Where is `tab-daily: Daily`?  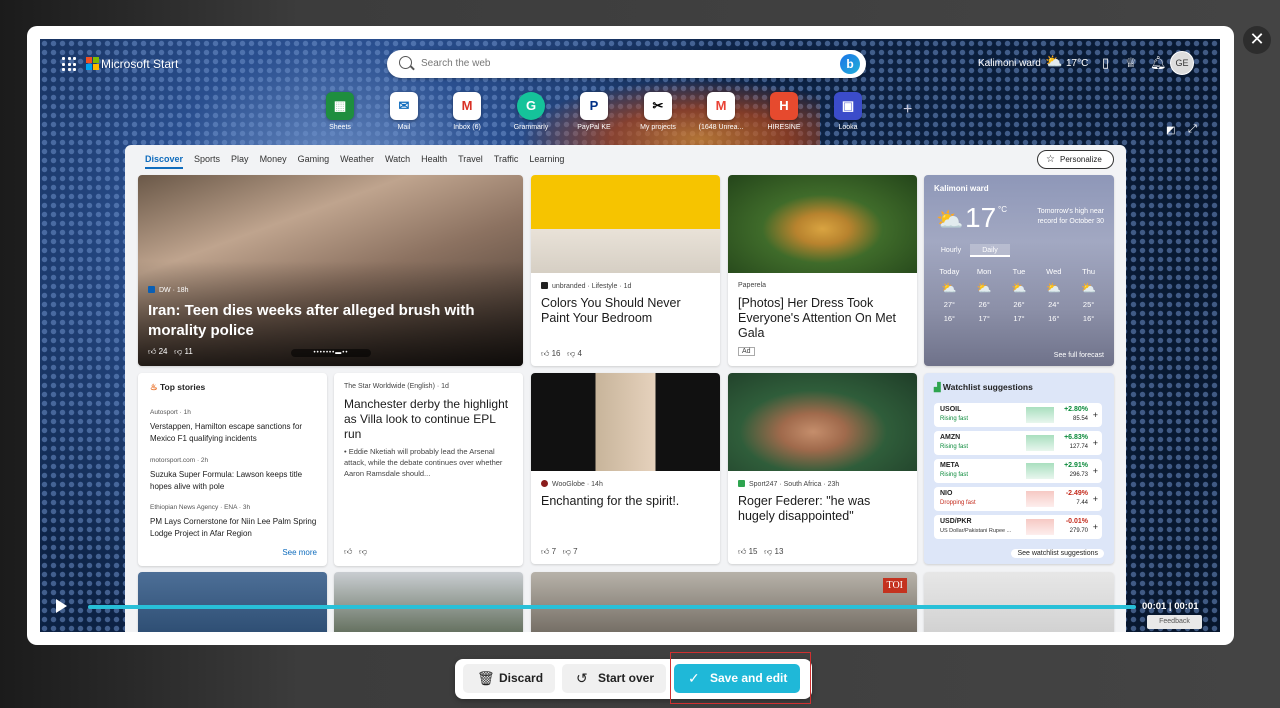
tab-daily: Daily is located at coordinates (990, 250).